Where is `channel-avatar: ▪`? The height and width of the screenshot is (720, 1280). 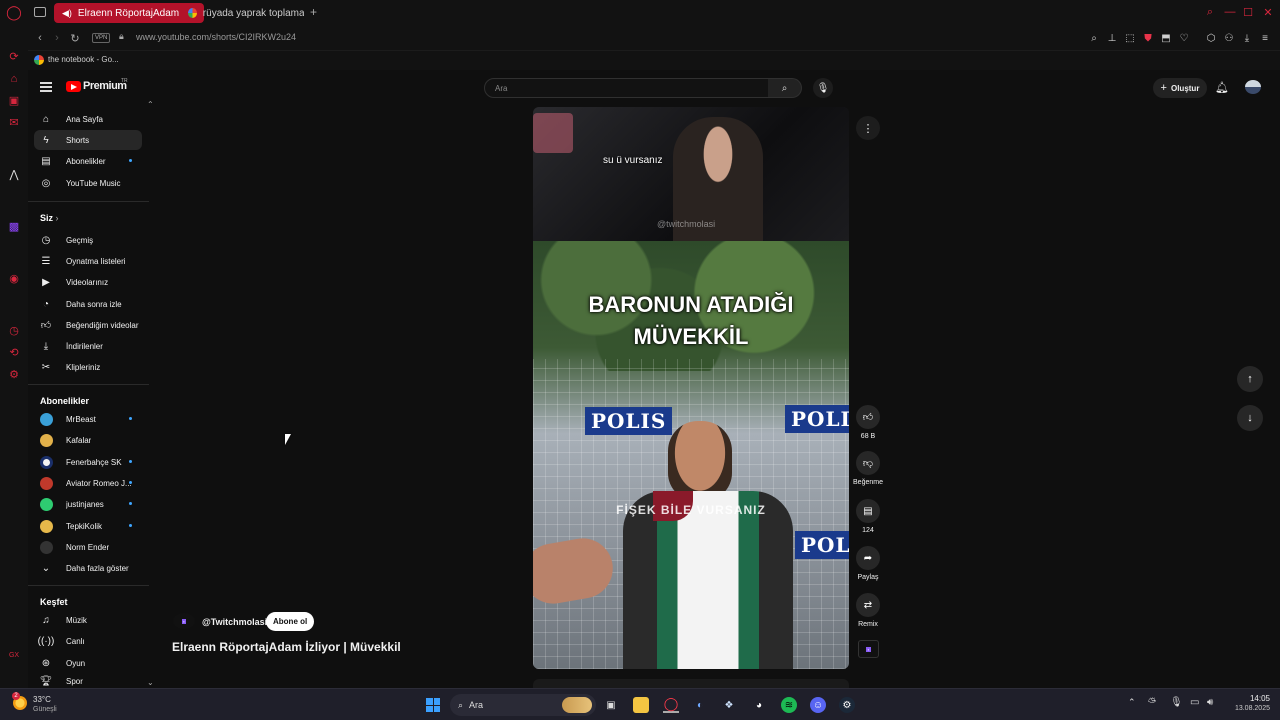 channel-avatar: ▪ is located at coordinates (184, 621).